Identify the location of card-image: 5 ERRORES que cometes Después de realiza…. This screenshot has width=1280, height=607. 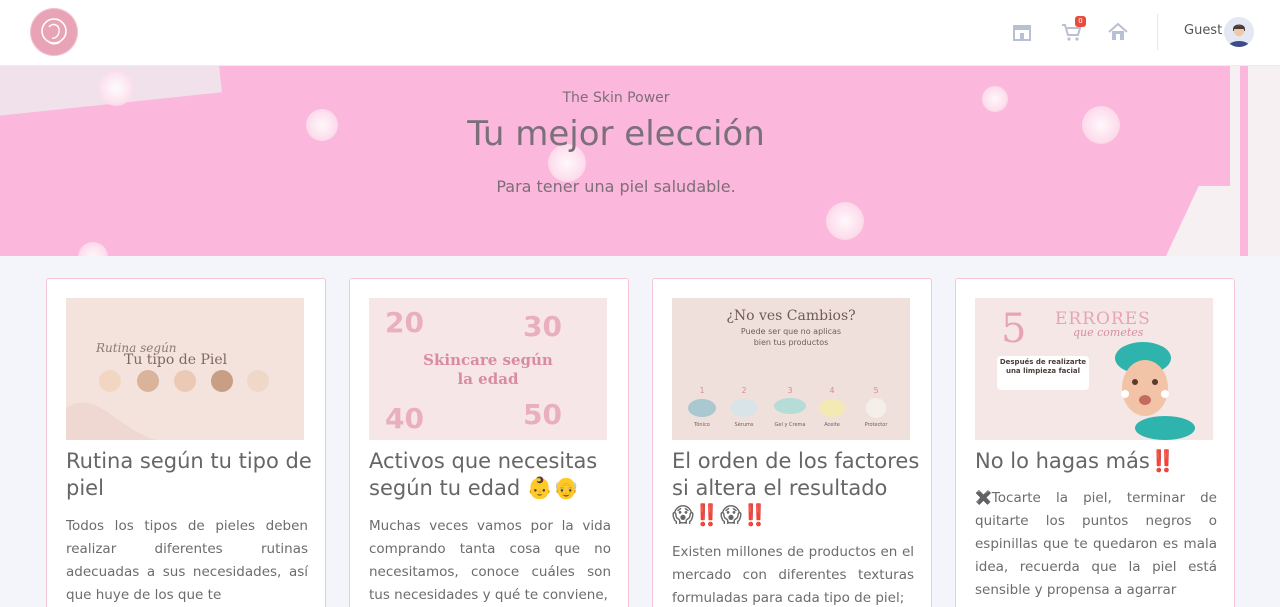
(1094, 369).